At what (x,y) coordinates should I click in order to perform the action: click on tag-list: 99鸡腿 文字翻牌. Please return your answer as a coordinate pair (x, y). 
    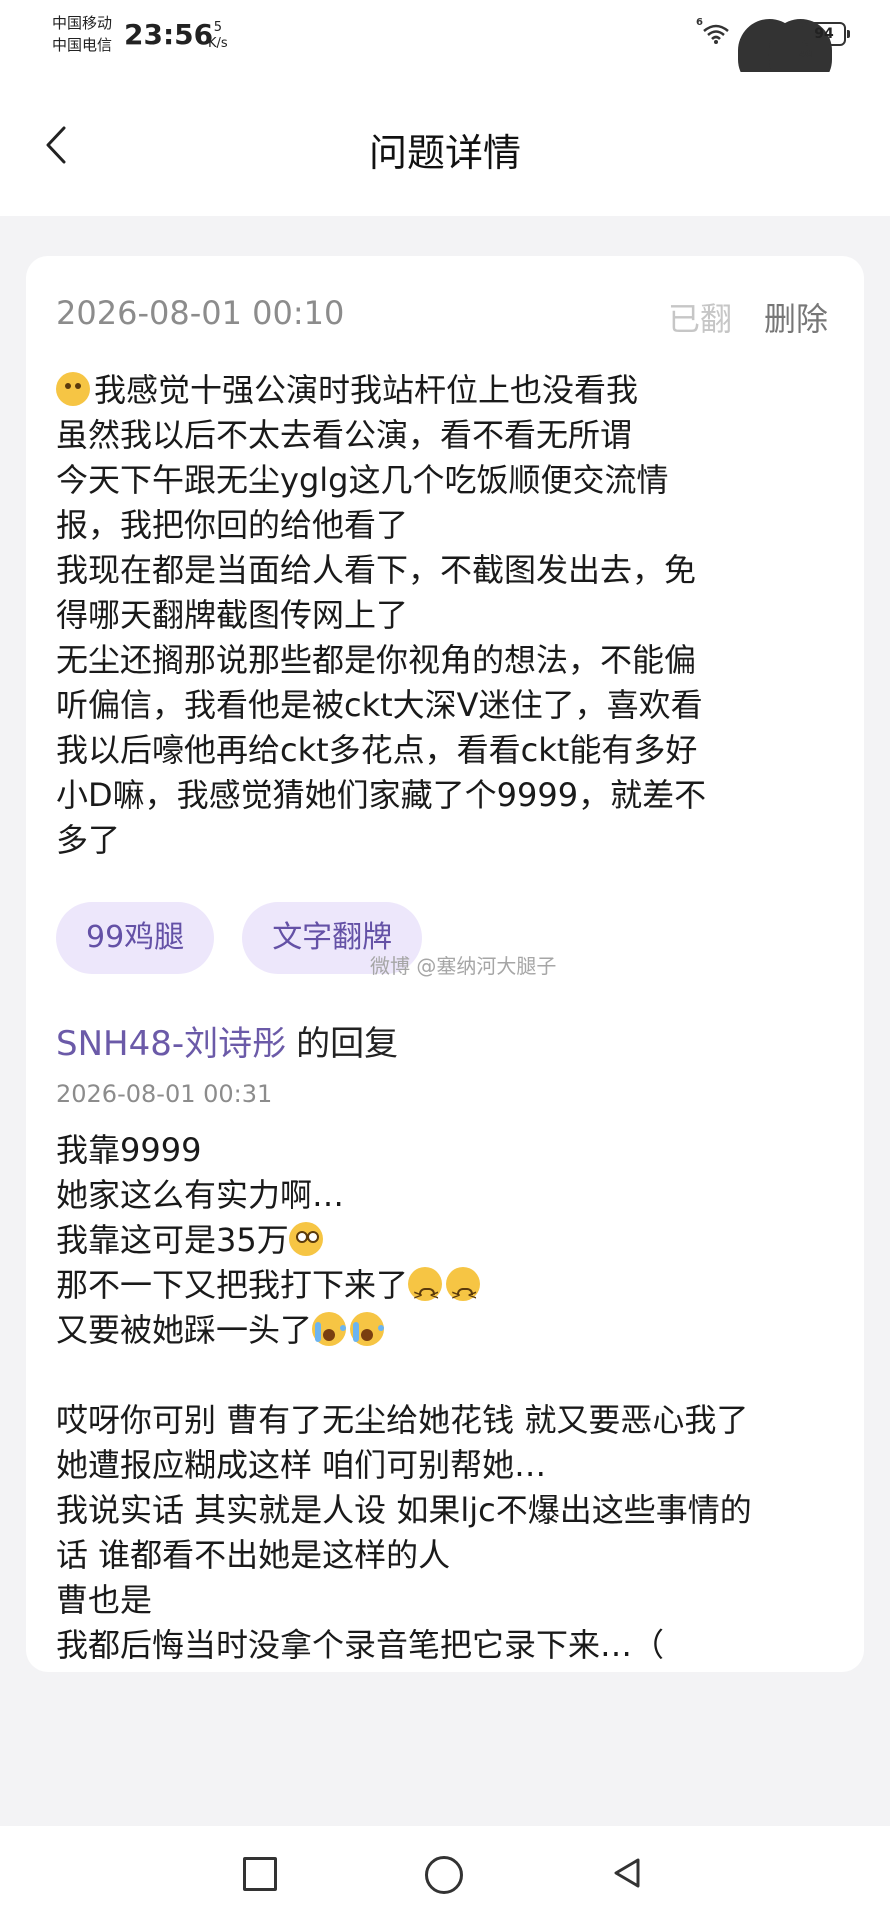
    Looking at the image, I should click on (239, 938).